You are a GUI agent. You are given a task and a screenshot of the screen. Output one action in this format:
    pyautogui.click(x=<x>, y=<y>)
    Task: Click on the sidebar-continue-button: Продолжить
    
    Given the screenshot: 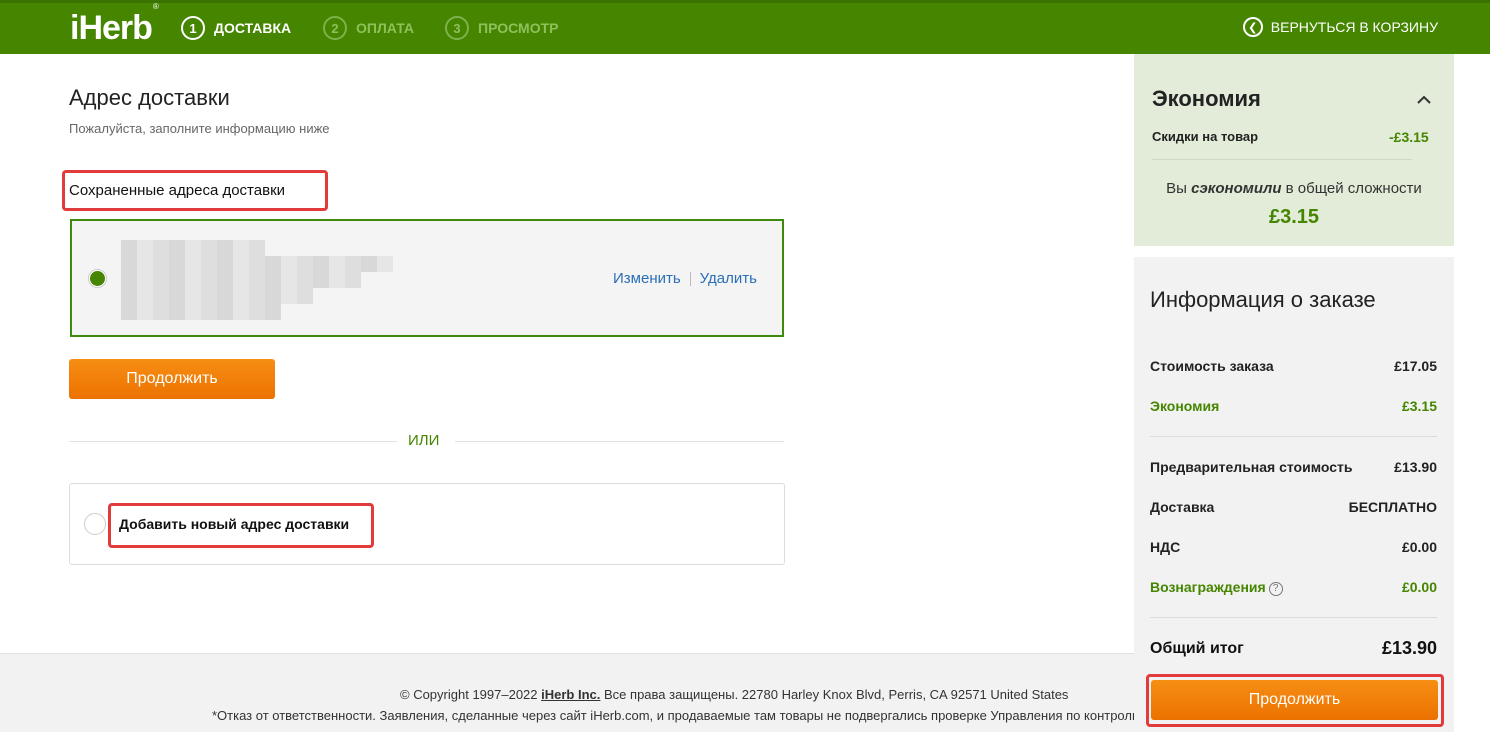 What is the action you would take?
    pyautogui.click(x=1294, y=700)
    